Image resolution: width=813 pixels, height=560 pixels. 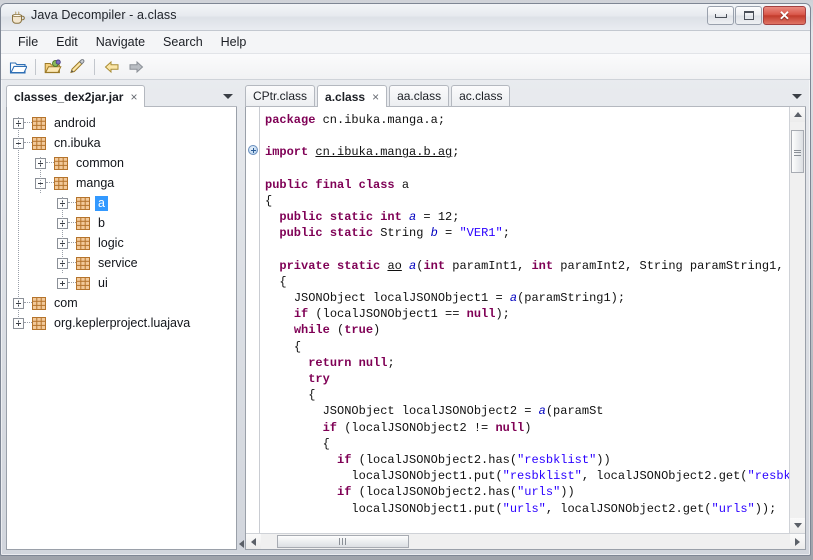 What do you see at coordinates (405, 67) in the screenshot?
I see `toolbar` at bounding box center [405, 67].